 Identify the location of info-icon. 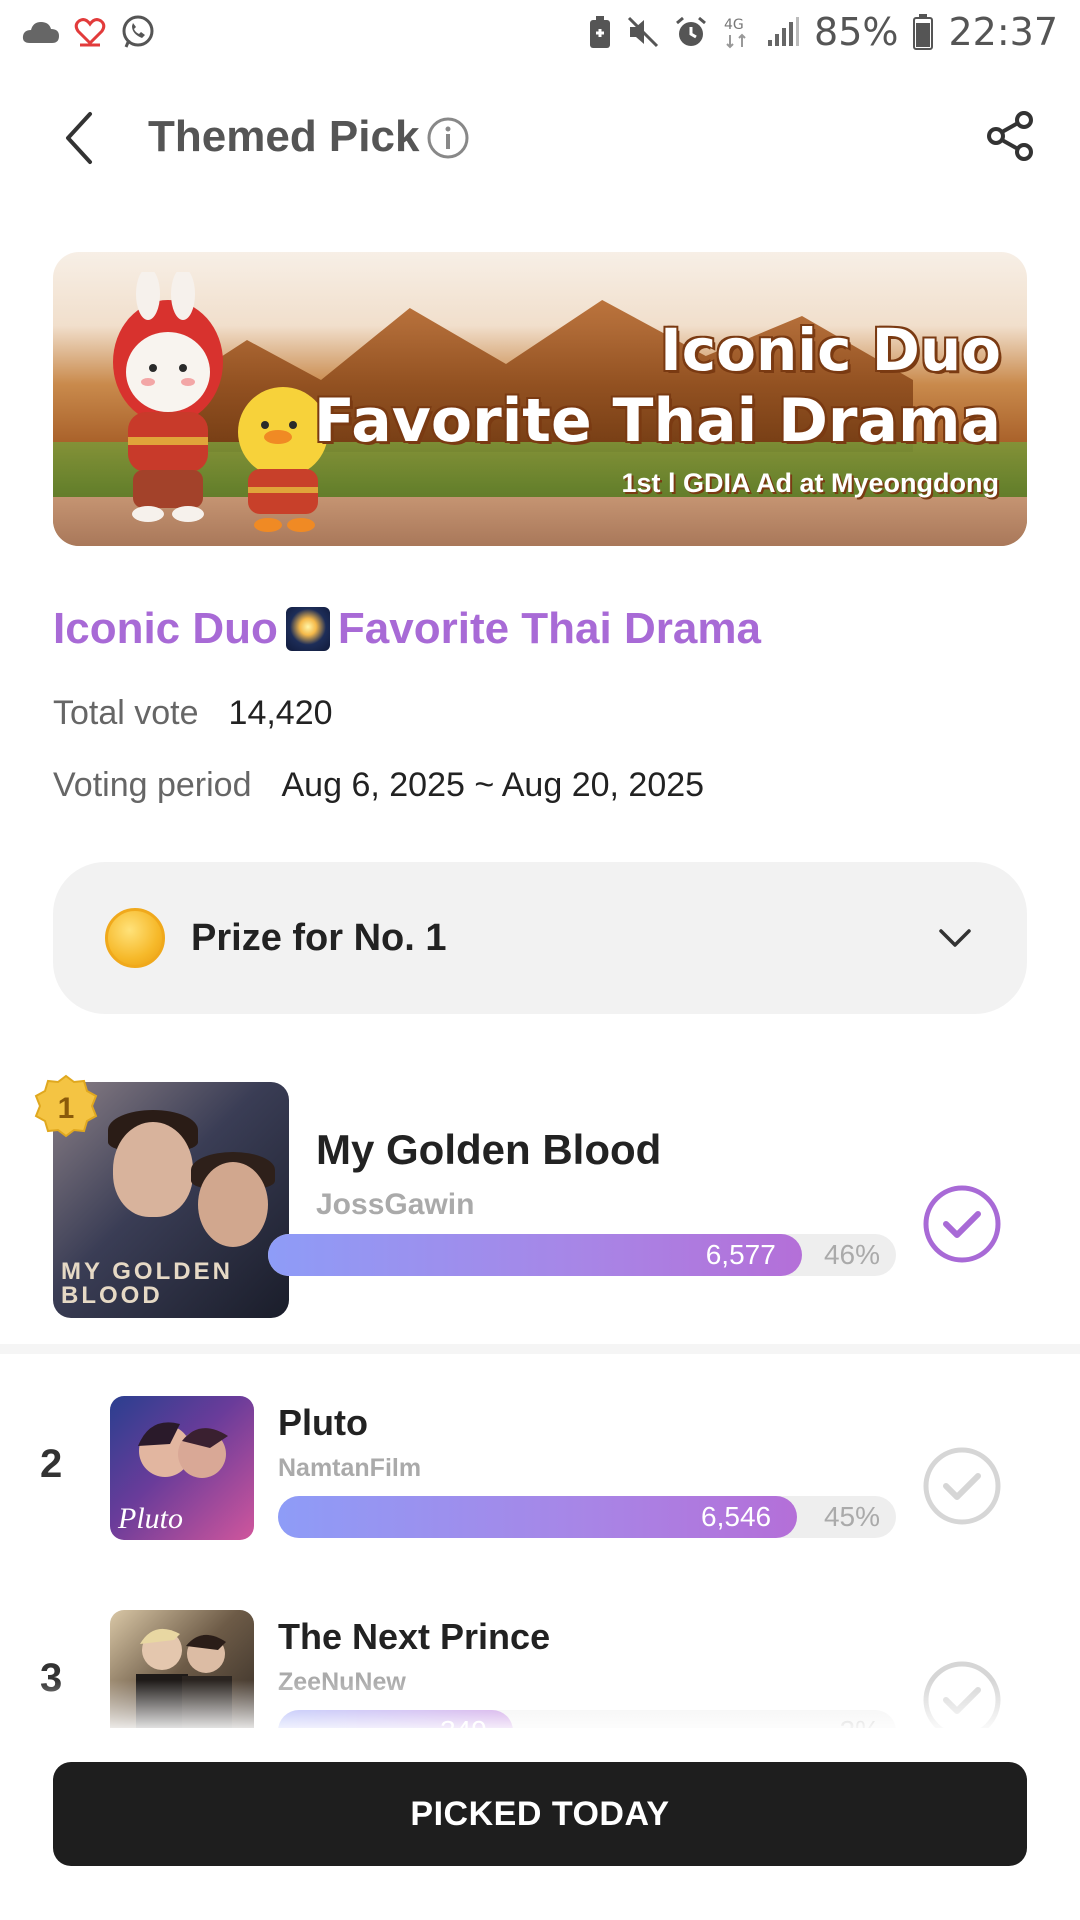
(448, 138).